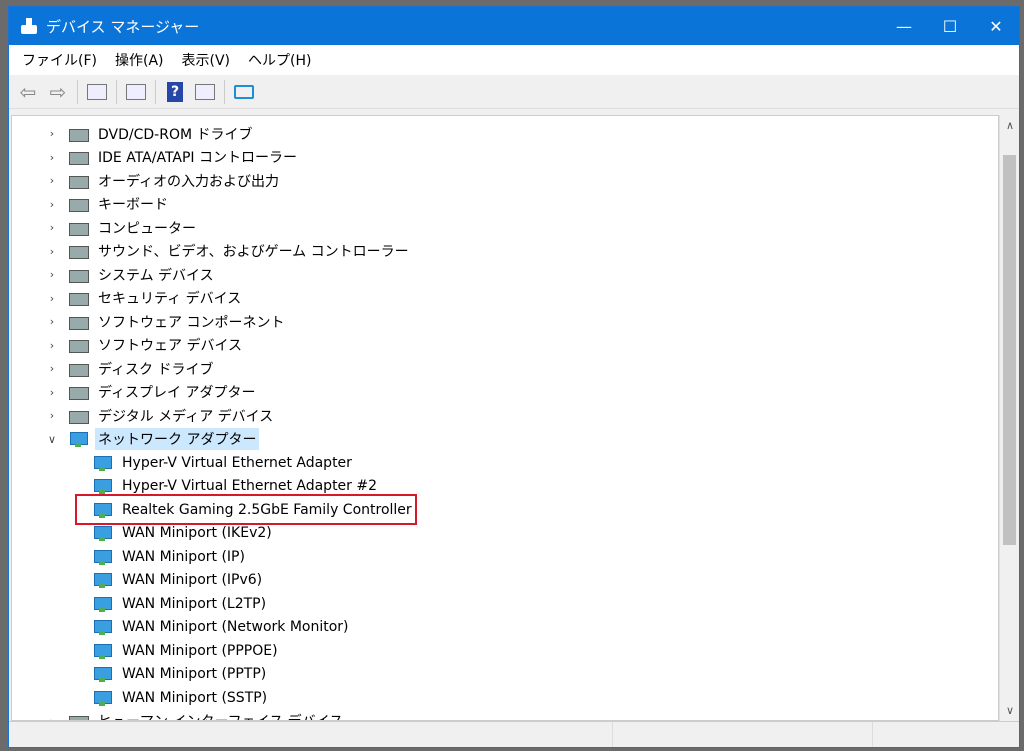 The height and width of the screenshot is (751, 1024). What do you see at coordinates (996, 26) in the screenshot?
I see `close-button: ✕` at bounding box center [996, 26].